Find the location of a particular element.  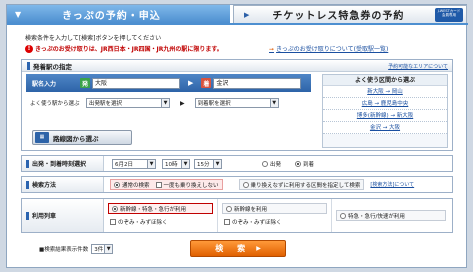

station-heading-text: 発着駅の指定 is located at coordinates (52, 66).